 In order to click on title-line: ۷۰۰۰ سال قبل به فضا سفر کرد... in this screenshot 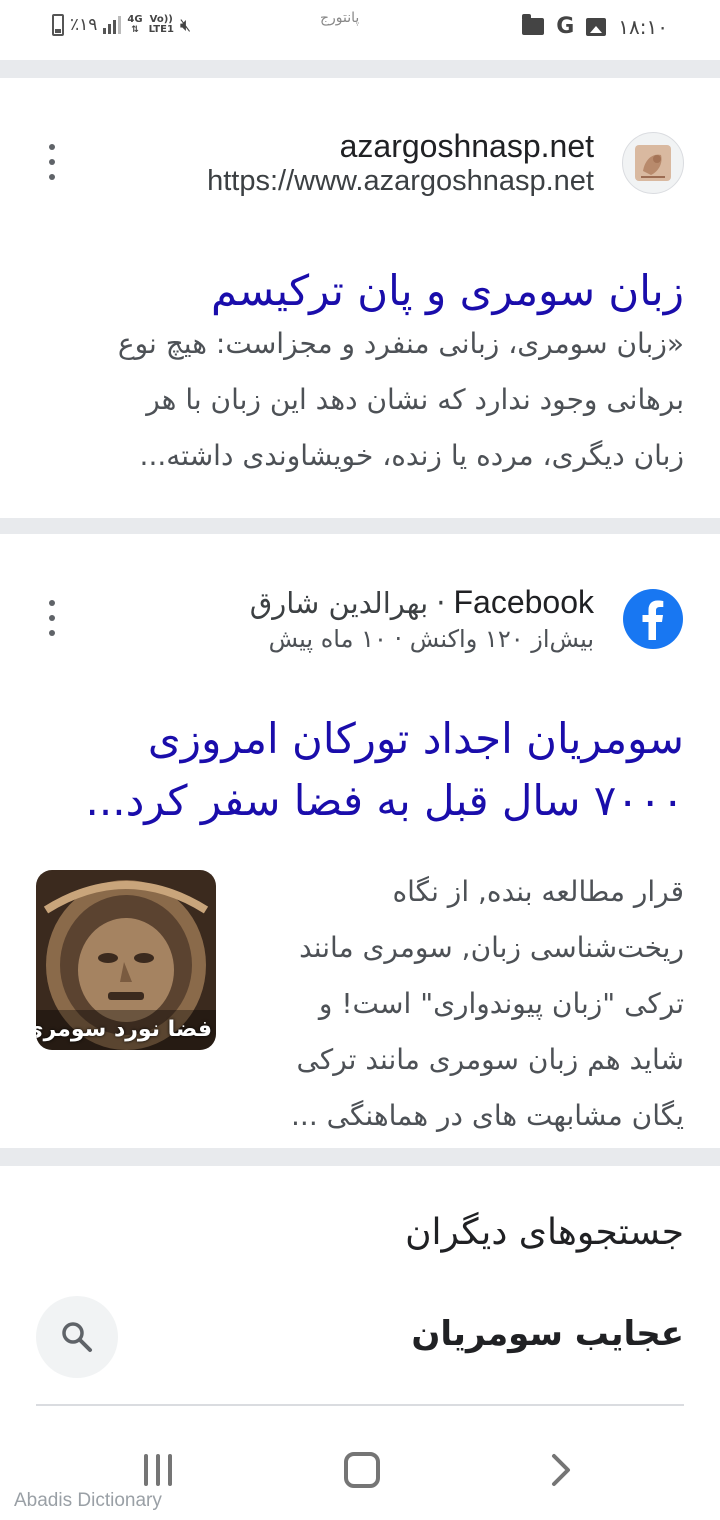, I will do `click(384, 800)`.